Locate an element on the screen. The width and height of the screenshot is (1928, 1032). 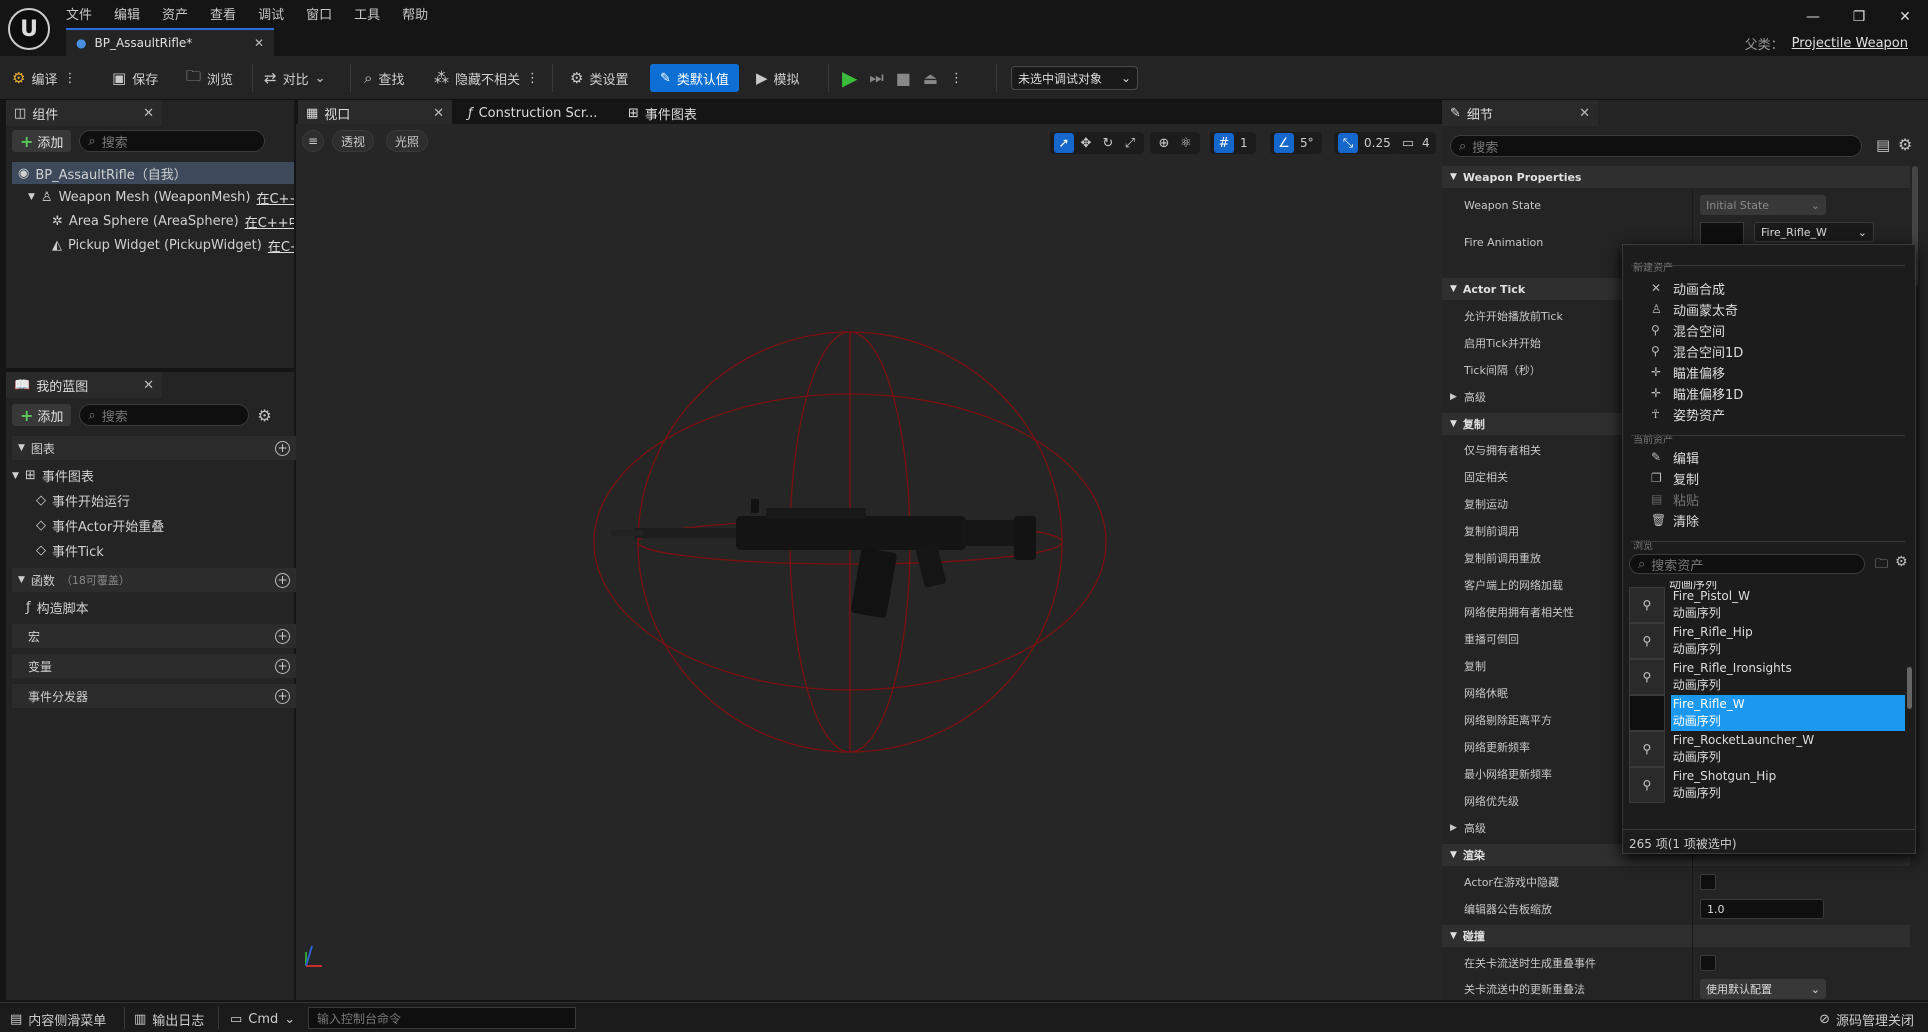
close-window-button: ✕ is located at coordinates (1905, 17).